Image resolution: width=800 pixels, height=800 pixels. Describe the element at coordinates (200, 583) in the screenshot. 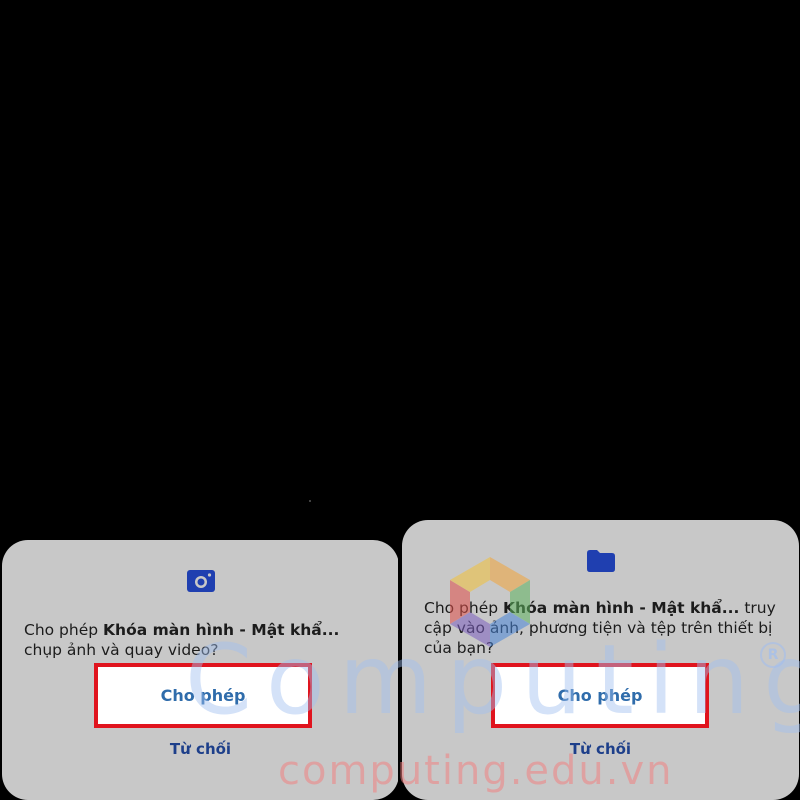

I see `camera-icon` at that location.